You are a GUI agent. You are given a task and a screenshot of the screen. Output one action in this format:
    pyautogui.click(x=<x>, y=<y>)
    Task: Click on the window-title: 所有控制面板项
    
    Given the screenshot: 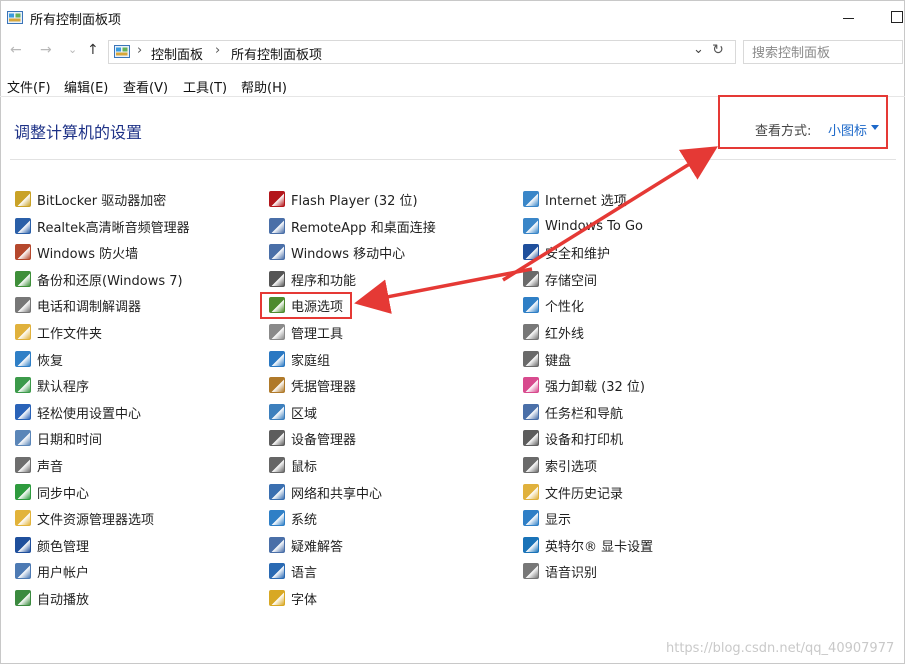 What is the action you would take?
    pyautogui.click(x=76, y=20)
    